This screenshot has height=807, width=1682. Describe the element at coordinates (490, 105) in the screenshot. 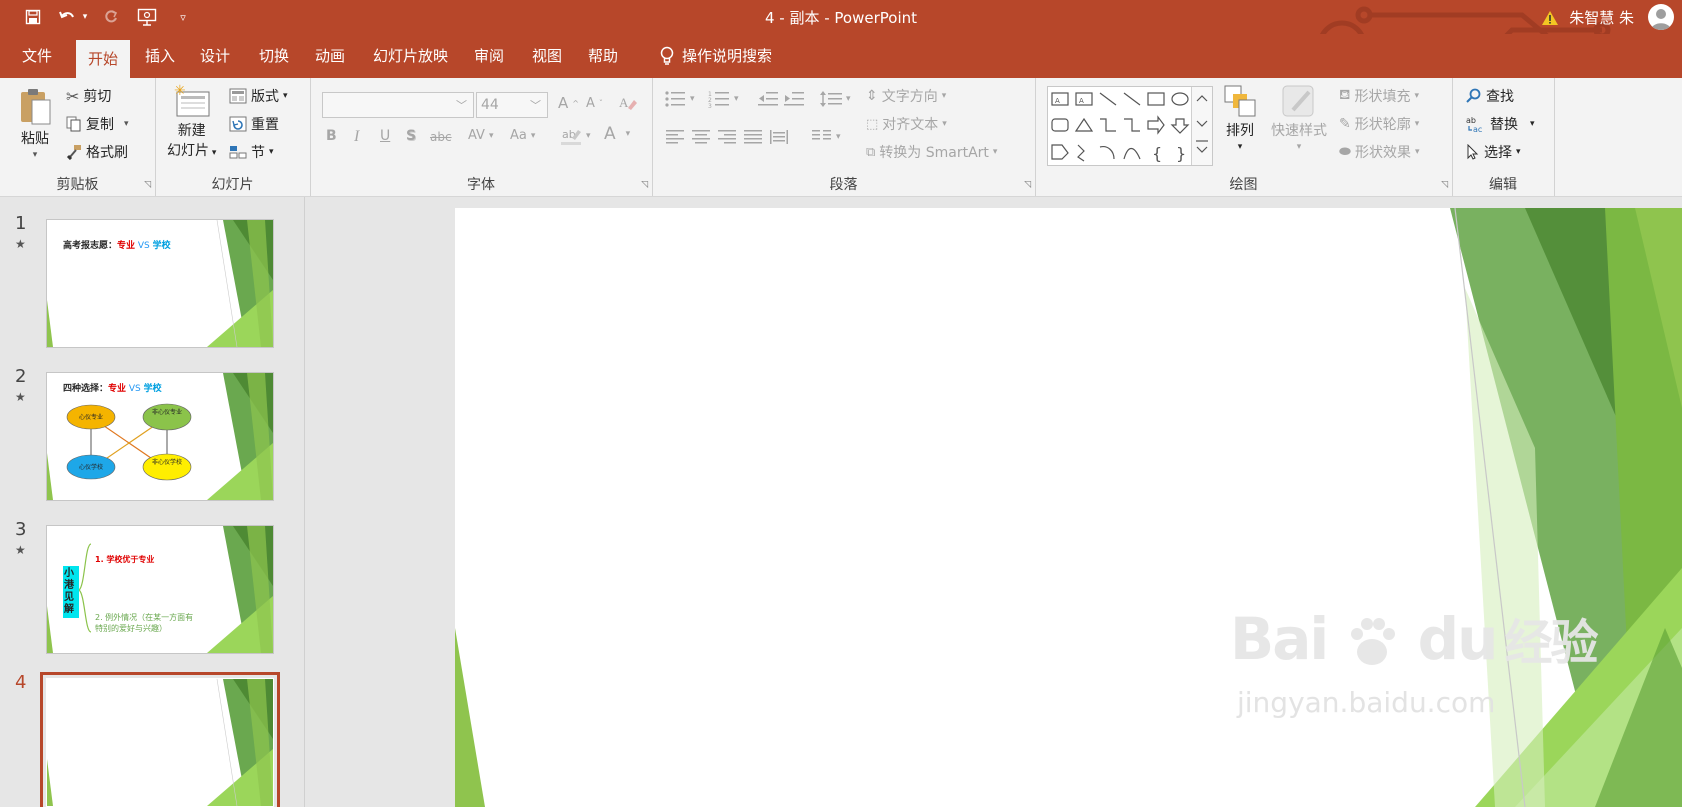

I see `font-size-value: 44` at that location.